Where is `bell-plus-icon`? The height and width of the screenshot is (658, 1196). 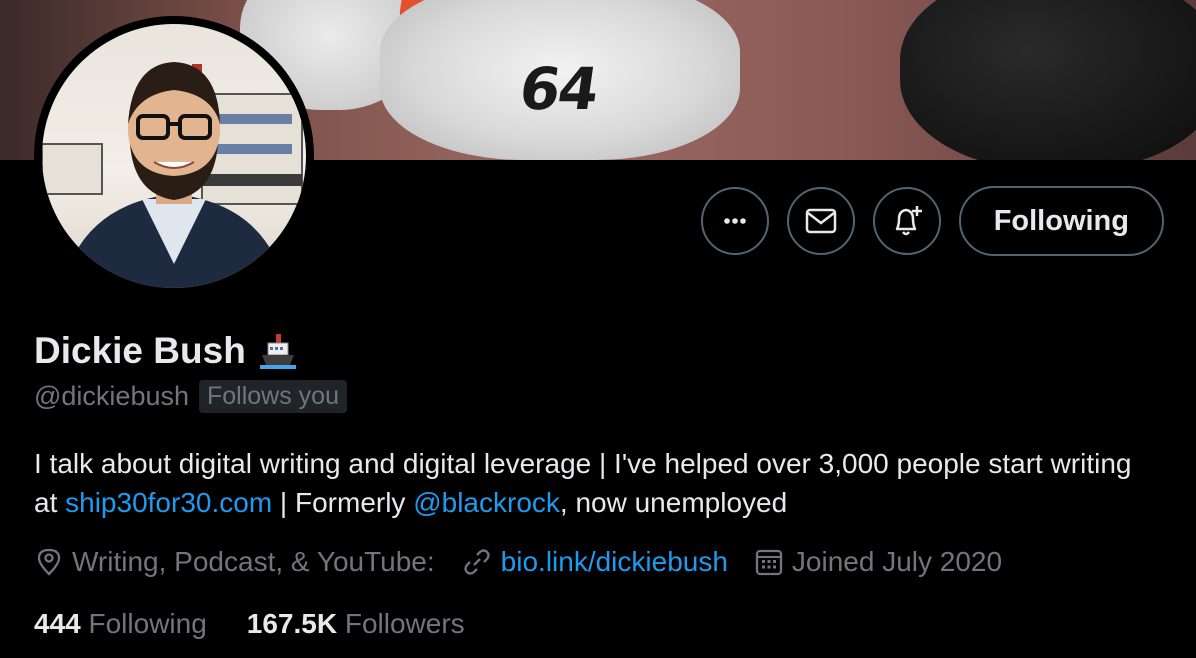 bell-plus-icon is located at coordinates (908, 221).